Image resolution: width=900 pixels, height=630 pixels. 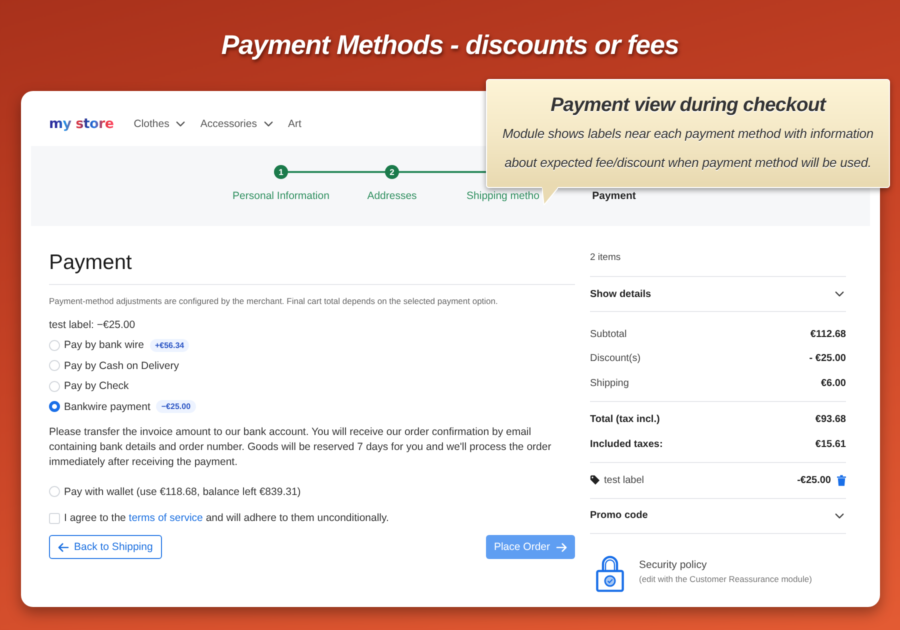 What do you see at coordinates (610, 573) in the screenshot?
I see `padlock-icon` at bounding box center [610, 573].